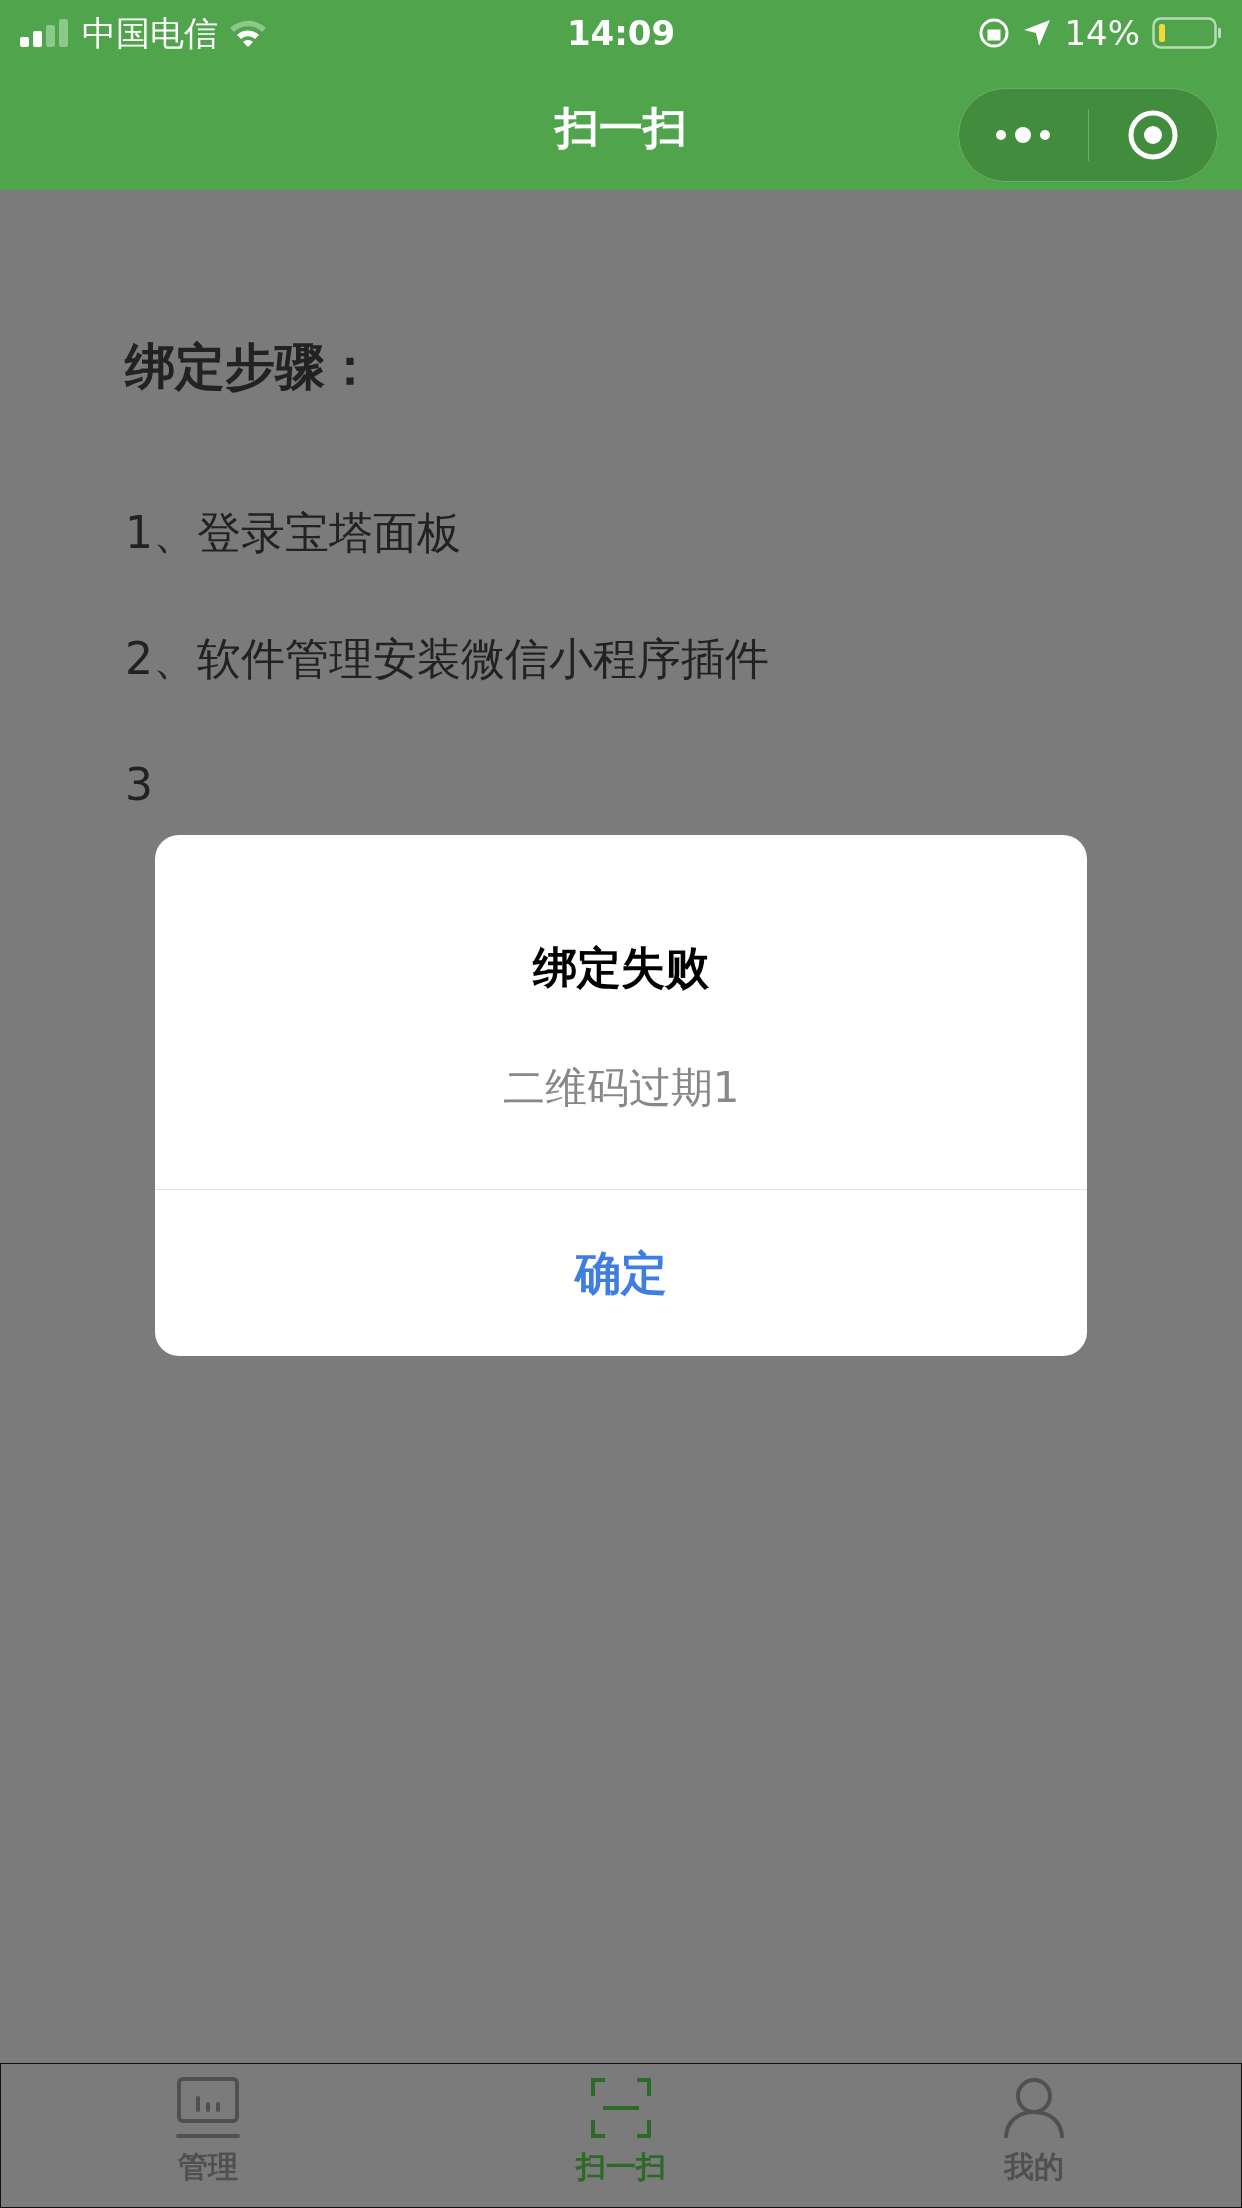  What do you see at coordinates (207, 2108) in the screenshot?
I see `monitor-icon` at bounding box center [207, 2108].